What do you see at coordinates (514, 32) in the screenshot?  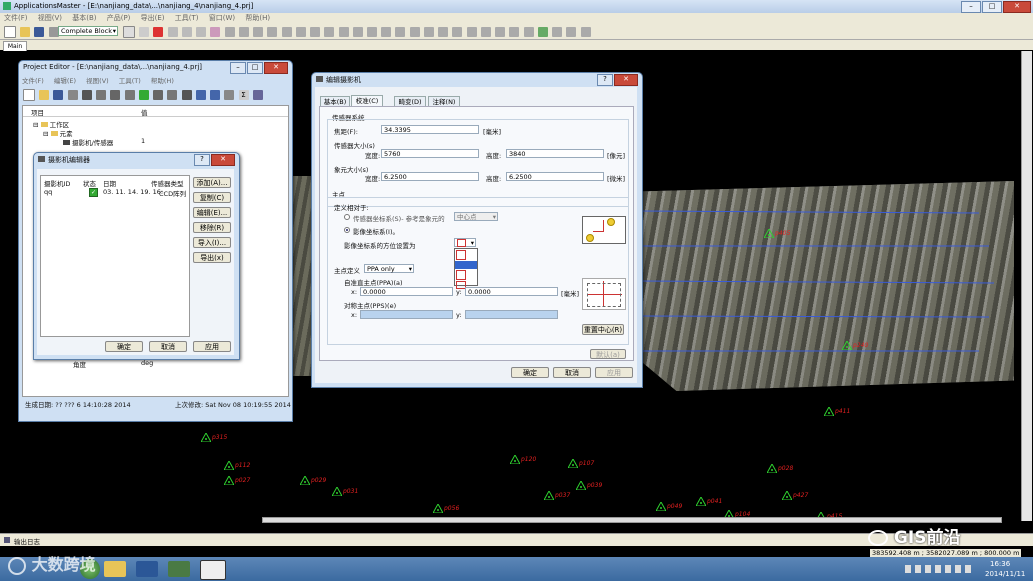 I see `tool-y-icon` at bounding box center [514, 32].